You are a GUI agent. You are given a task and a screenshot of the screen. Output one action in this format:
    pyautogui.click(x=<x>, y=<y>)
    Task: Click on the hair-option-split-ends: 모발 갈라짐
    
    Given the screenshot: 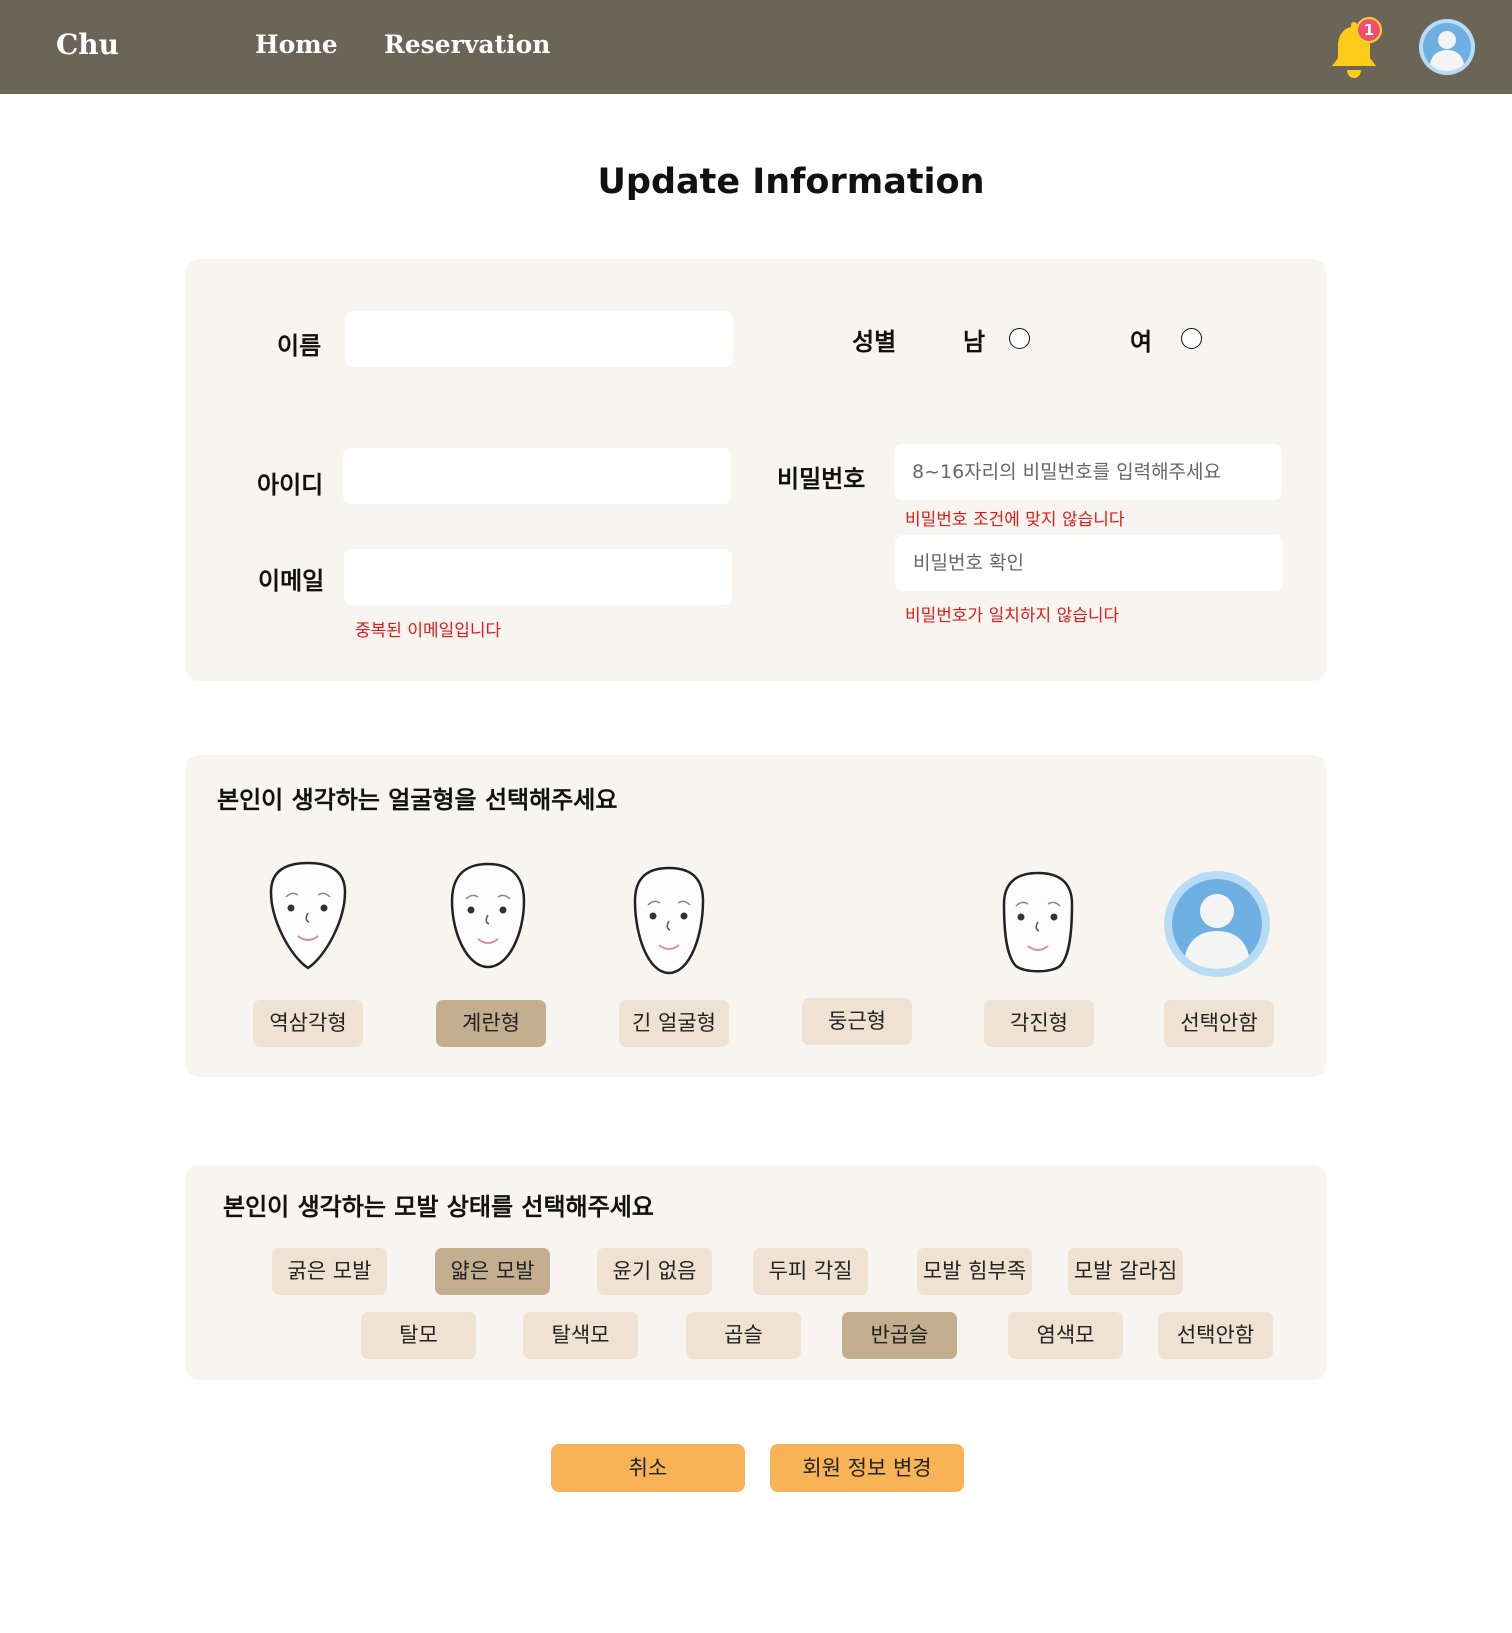 What is the action you would take?
    pyautogui.click(x=1125, y=1271)
    